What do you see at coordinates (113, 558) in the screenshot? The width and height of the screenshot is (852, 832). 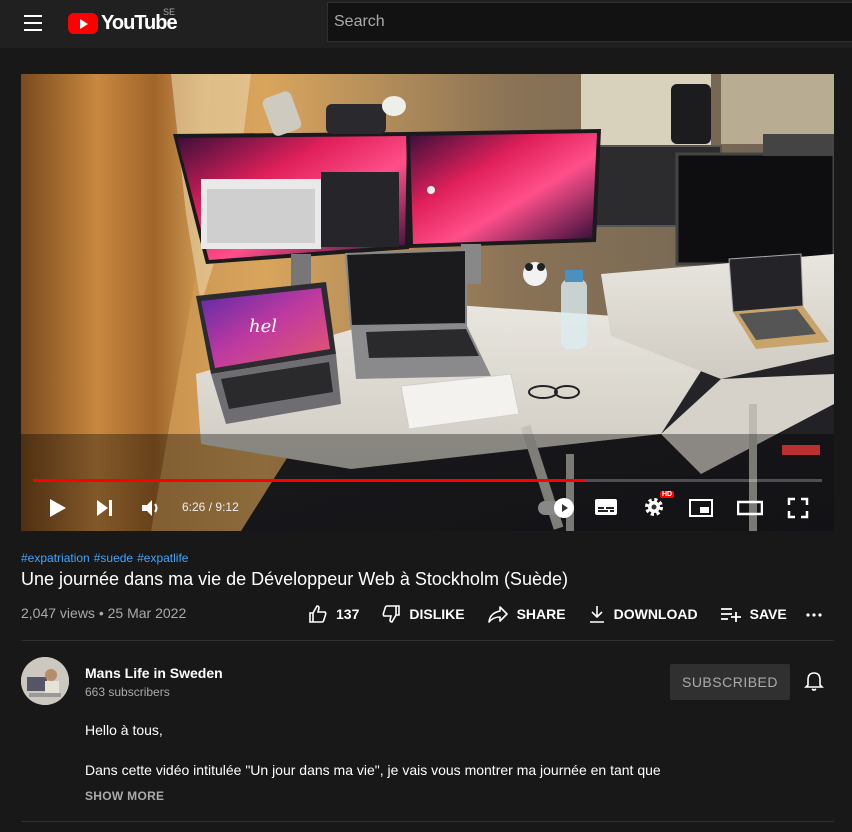 I see `hashtag-link: #suede` at bounding box center [113, 558].